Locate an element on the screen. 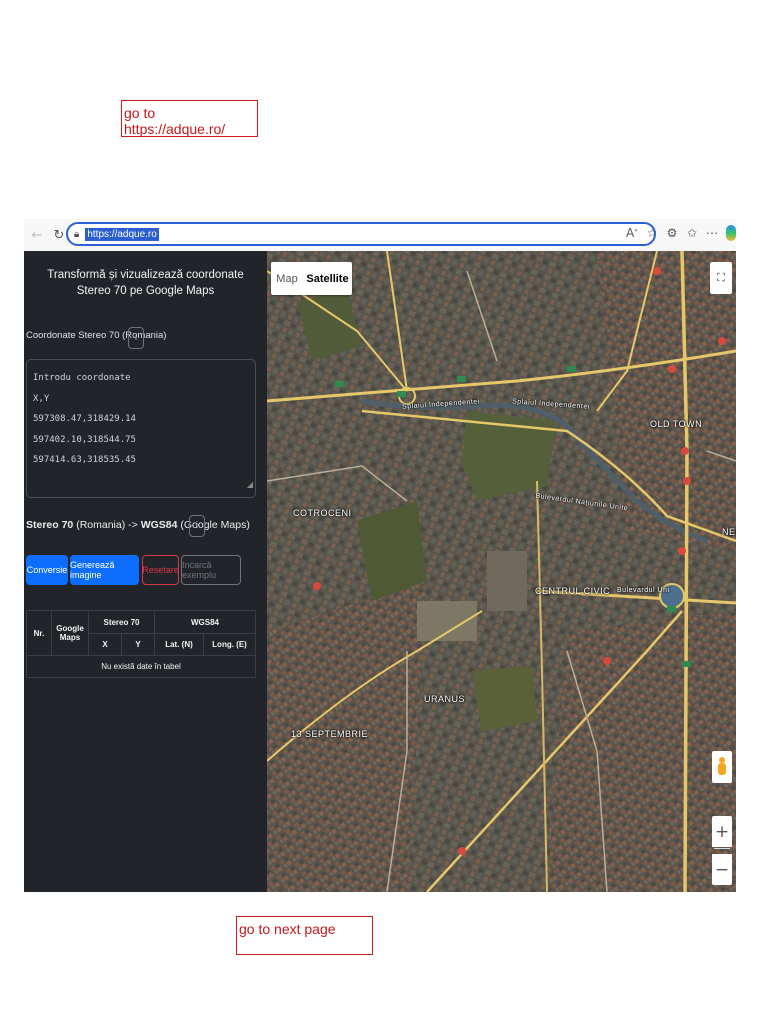 This screenshot has height=1024, width=768. browser-toolbar: ← ↻ 🔒︎ https://adque.ro A» ☆ ⚙ ✩ ⋯ is located at coordinates (380, 235).